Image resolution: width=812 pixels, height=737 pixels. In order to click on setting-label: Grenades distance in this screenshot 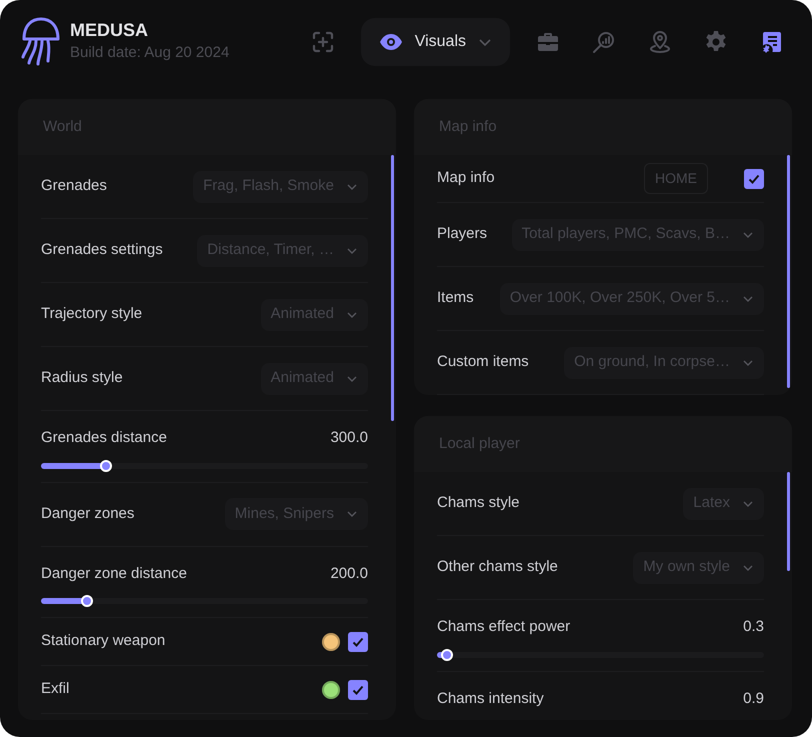, I will do `click(104, 438)`.